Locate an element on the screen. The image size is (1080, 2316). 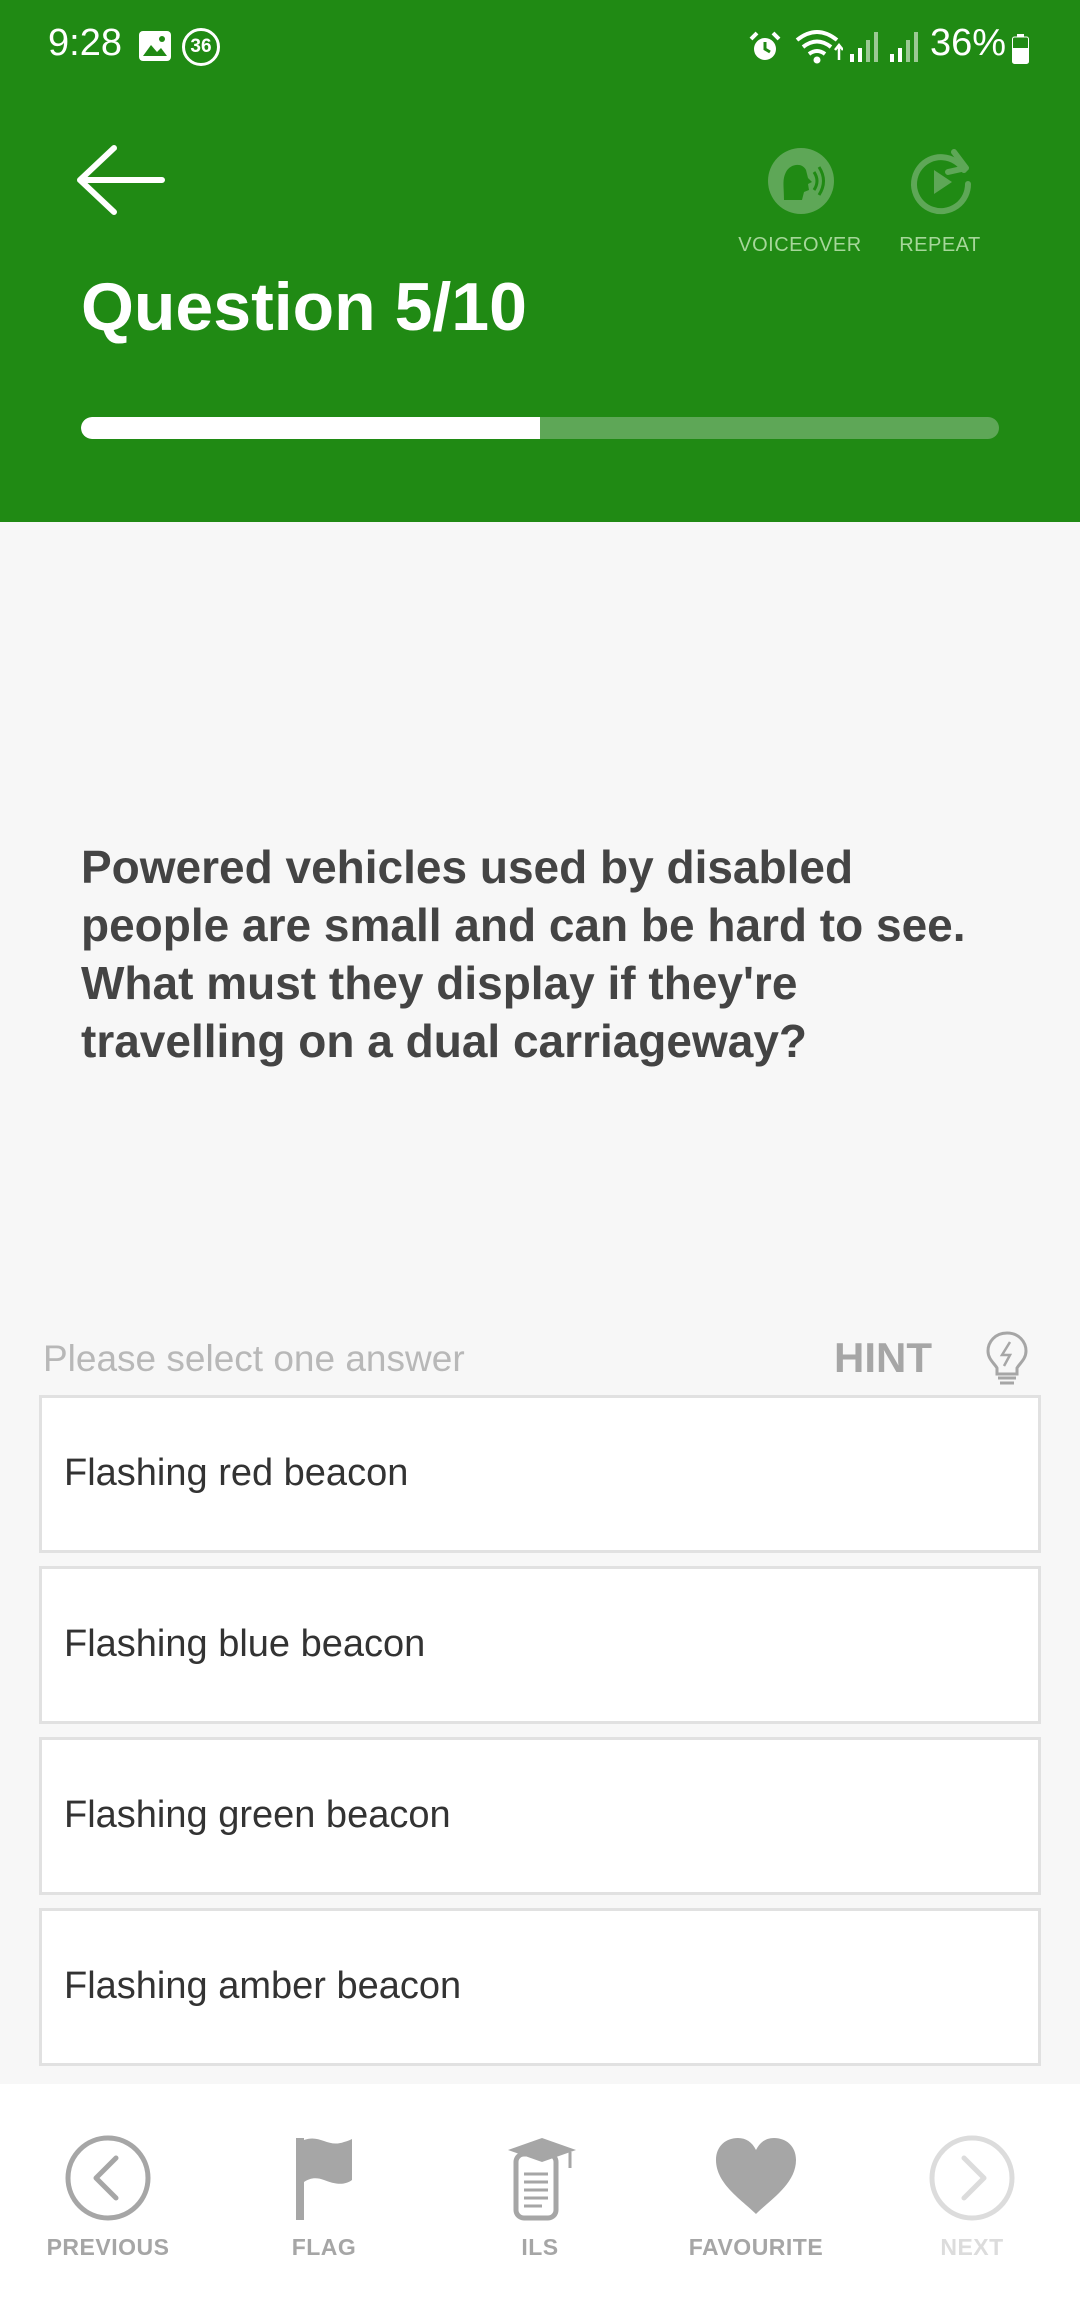
answer-option: Flashing red beacon is located at coordinates (540, 1474).